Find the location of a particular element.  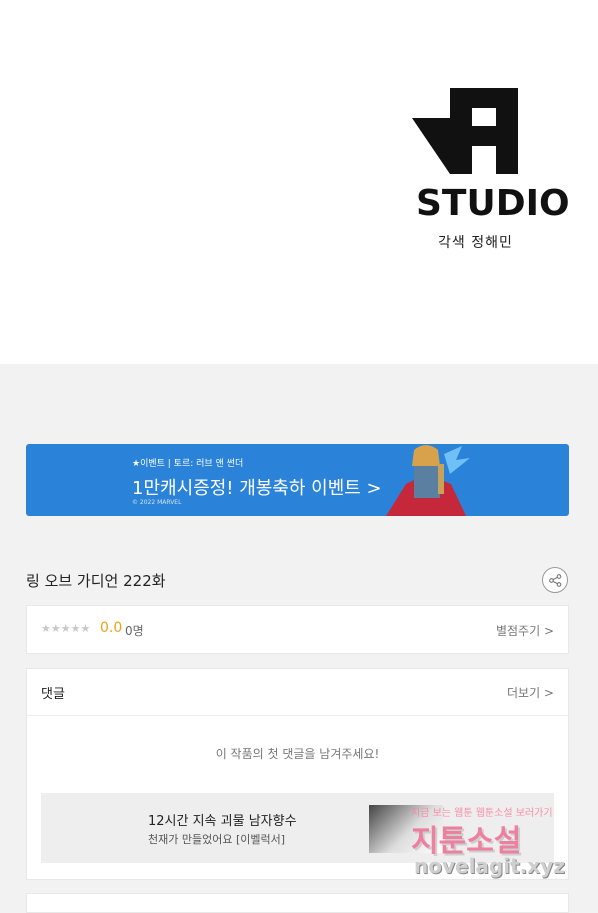

studio-logo: STUDIO 각색 정해민 is located at coordinates (491, 169).